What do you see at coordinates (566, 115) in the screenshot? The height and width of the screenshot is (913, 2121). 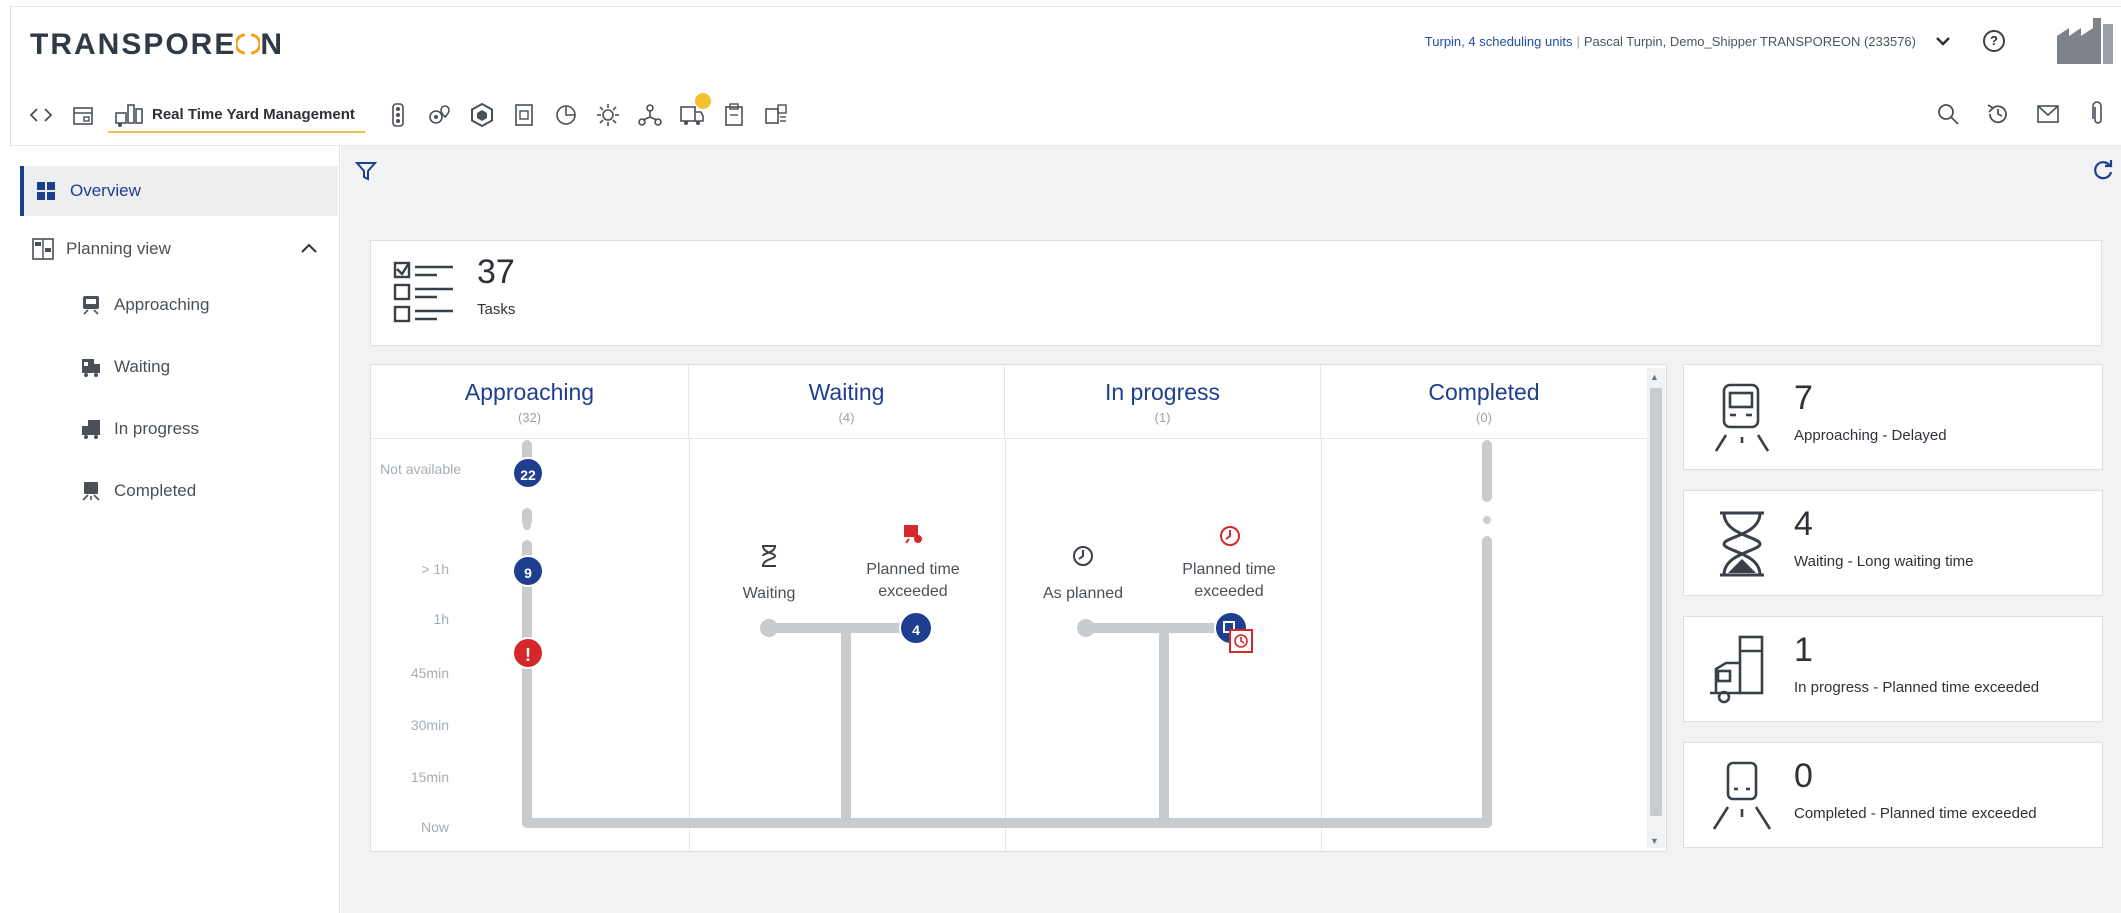 I see `pie-chart-icon` at bounding box center [566, 115].